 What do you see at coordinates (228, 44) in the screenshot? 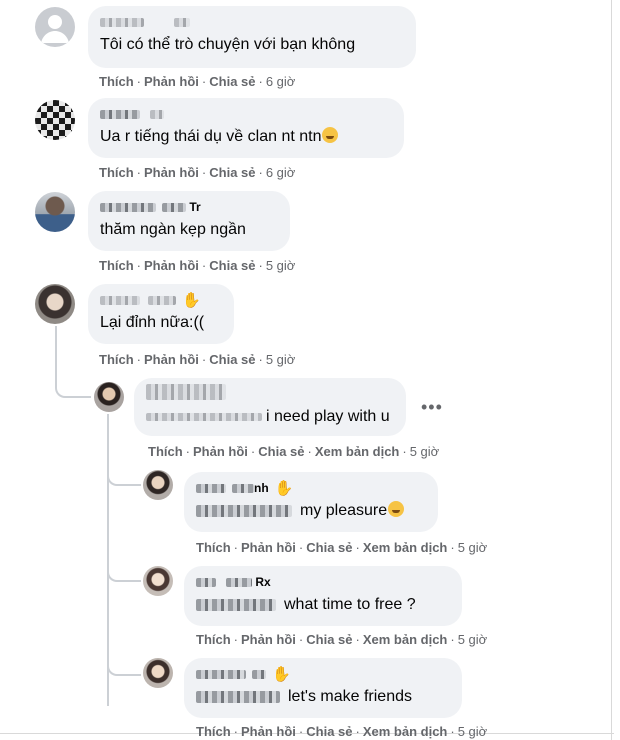
I see `comment-text: Tôi có thể trò chuyện với bạn không` at bounding box center [228, 44].